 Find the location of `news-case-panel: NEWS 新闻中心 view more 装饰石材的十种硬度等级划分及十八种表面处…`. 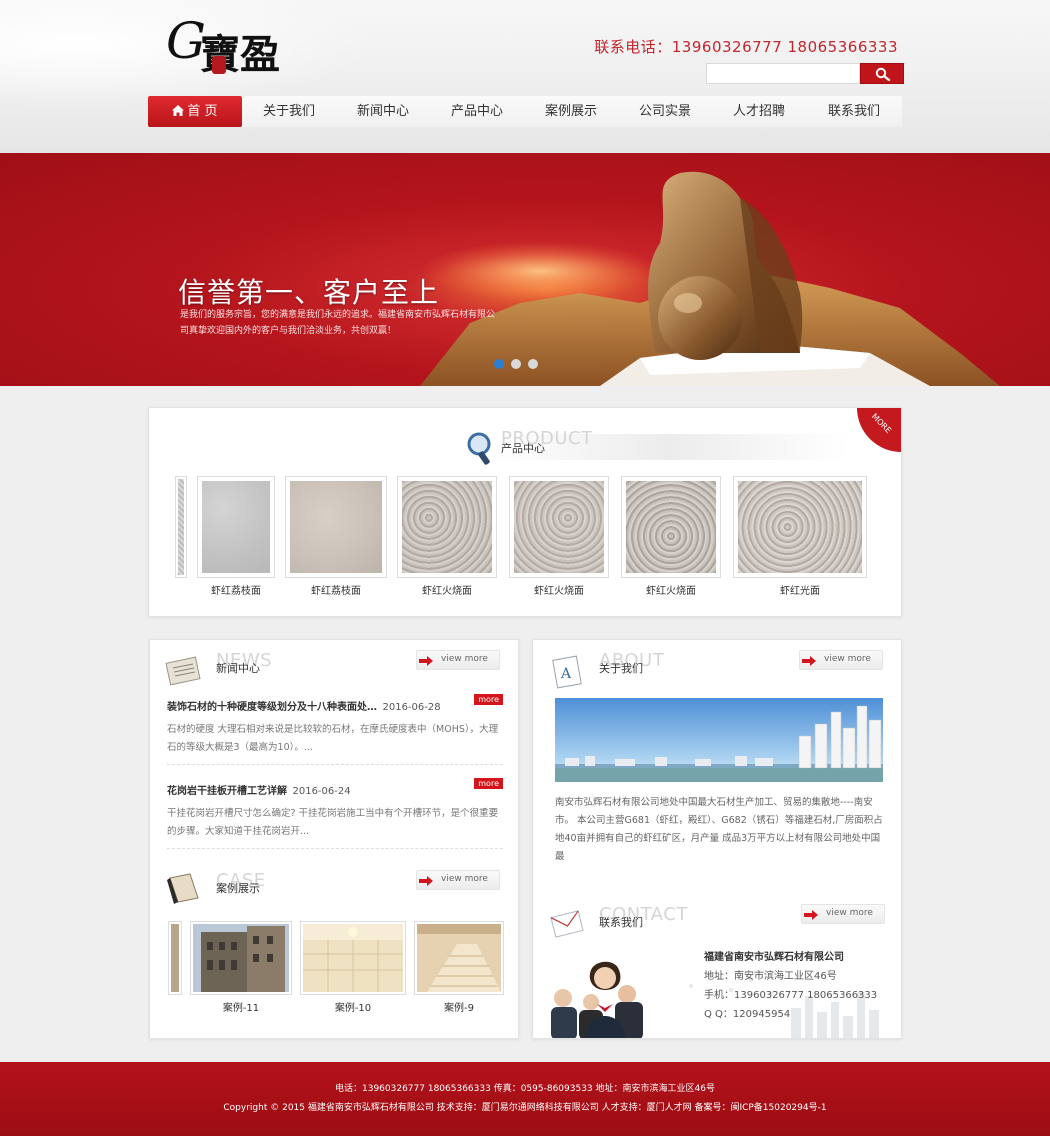

news-case-panel: NEWS 新闻中心 view more 装饰石材的十种硬度等级划分及十八种表面处… is located at coordinates (334, 839).